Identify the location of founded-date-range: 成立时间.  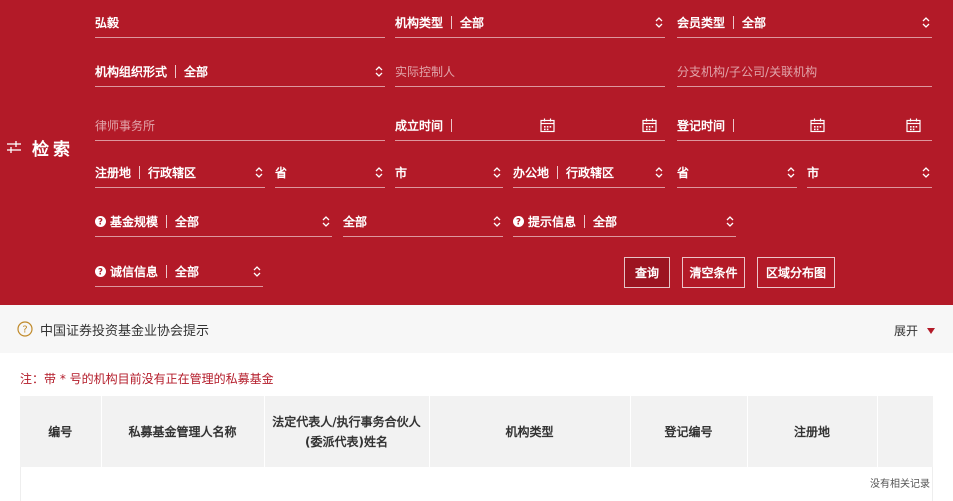
(530, 126).